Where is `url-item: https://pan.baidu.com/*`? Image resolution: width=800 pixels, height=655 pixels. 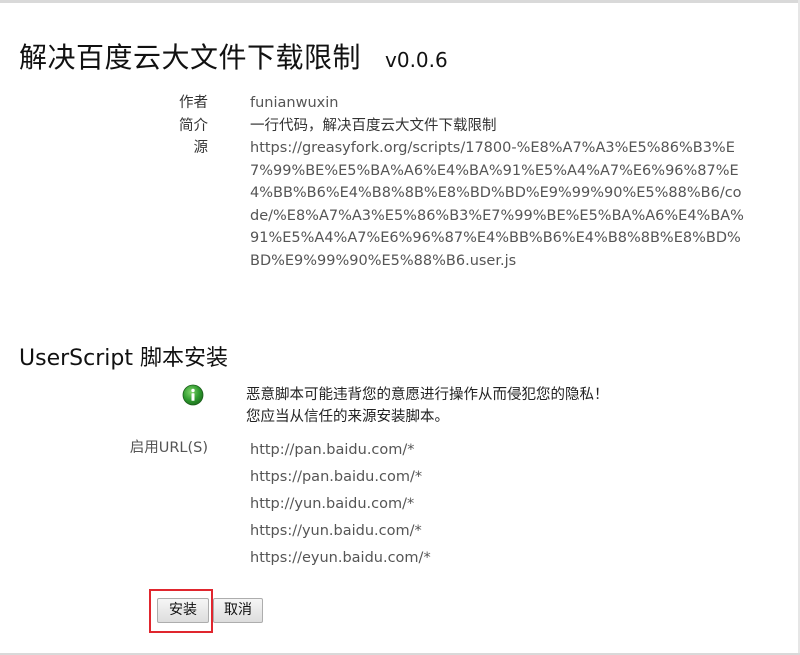 url-item: https://pan.baidu.com/* is located at coordinates (336, 477).